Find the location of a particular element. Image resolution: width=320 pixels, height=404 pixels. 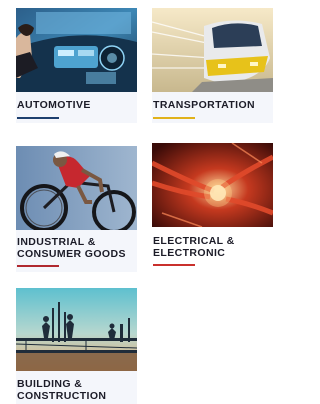

category-label-line1: INDUSTRIAL & is located at coordinates (56, 242).